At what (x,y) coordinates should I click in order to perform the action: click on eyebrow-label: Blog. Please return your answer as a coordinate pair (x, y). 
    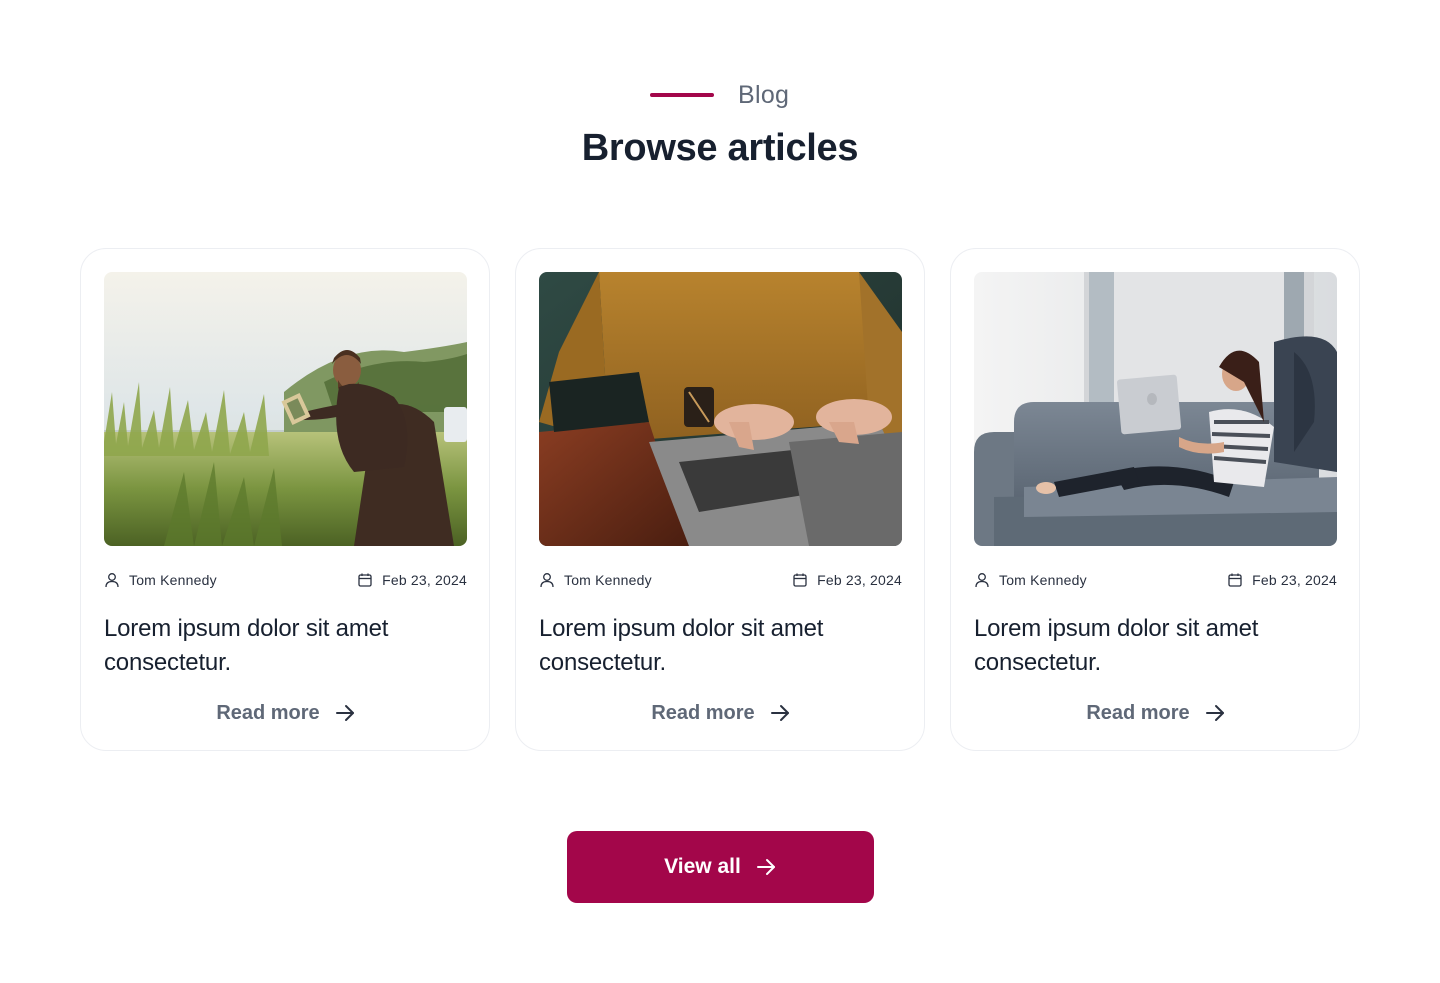
    Looking at the image, I should click on (764, 95).